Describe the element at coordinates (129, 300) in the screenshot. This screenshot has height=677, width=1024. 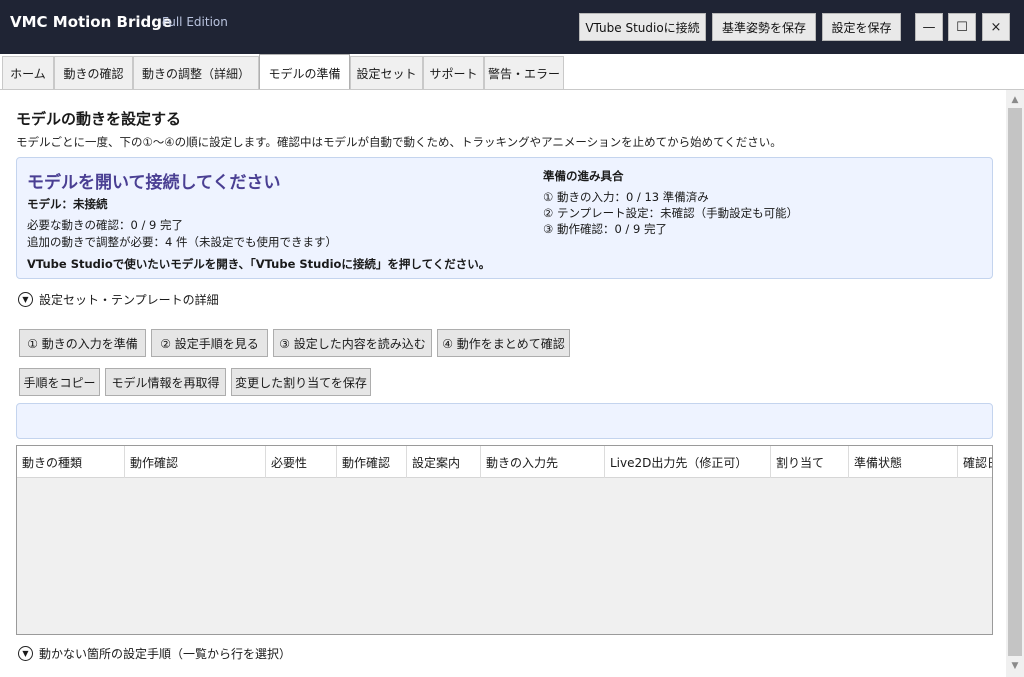
I see `templates-expander-label: 設定セット・テンプレートの詳細` at that location.